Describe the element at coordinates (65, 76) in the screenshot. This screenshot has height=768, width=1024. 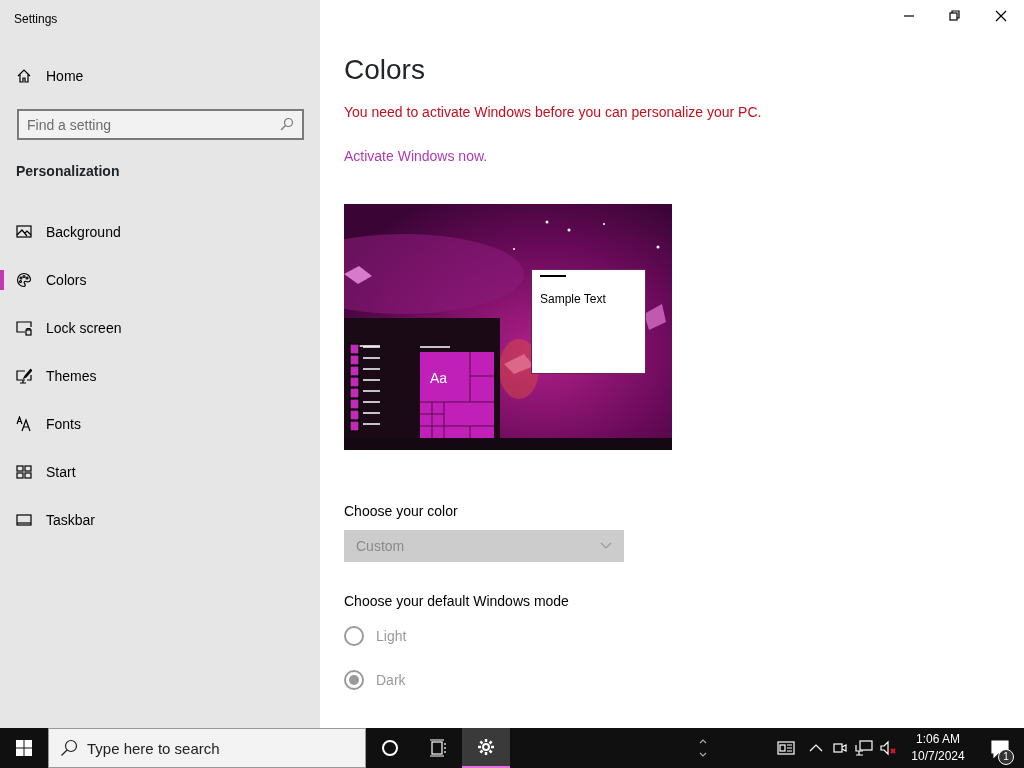
I see `home-link: Home` at that location.